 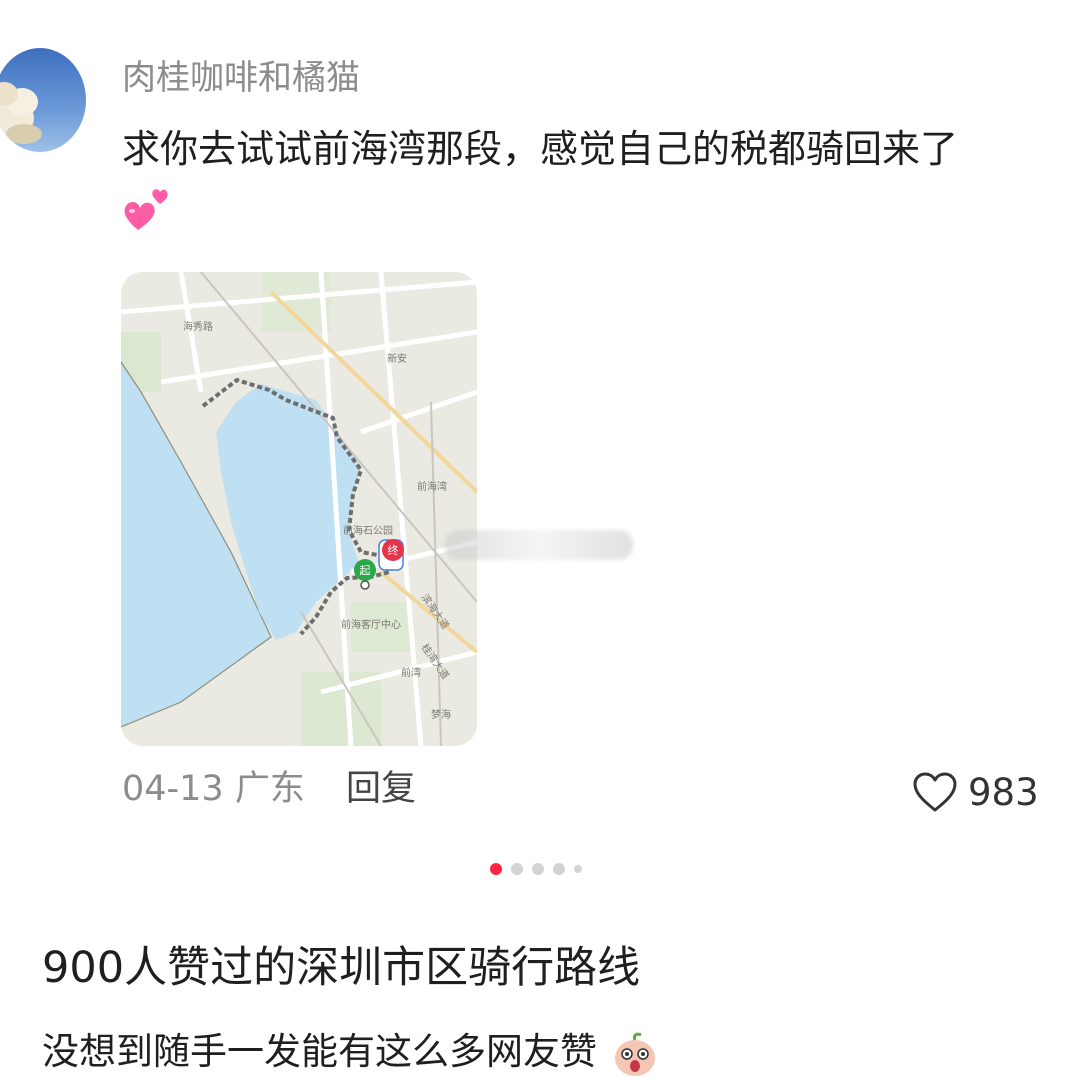 What do you see at coordinates (43, 100) in the screenshot?
I see `avatar` at bounding box center [43, 100].